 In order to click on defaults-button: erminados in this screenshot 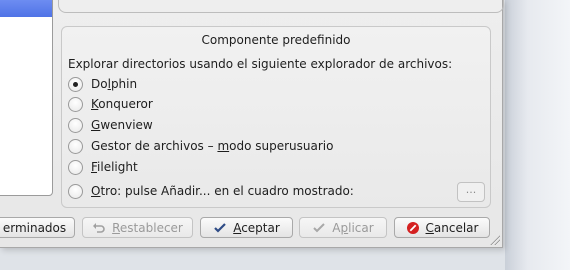, I will do `click(37, 227)`.